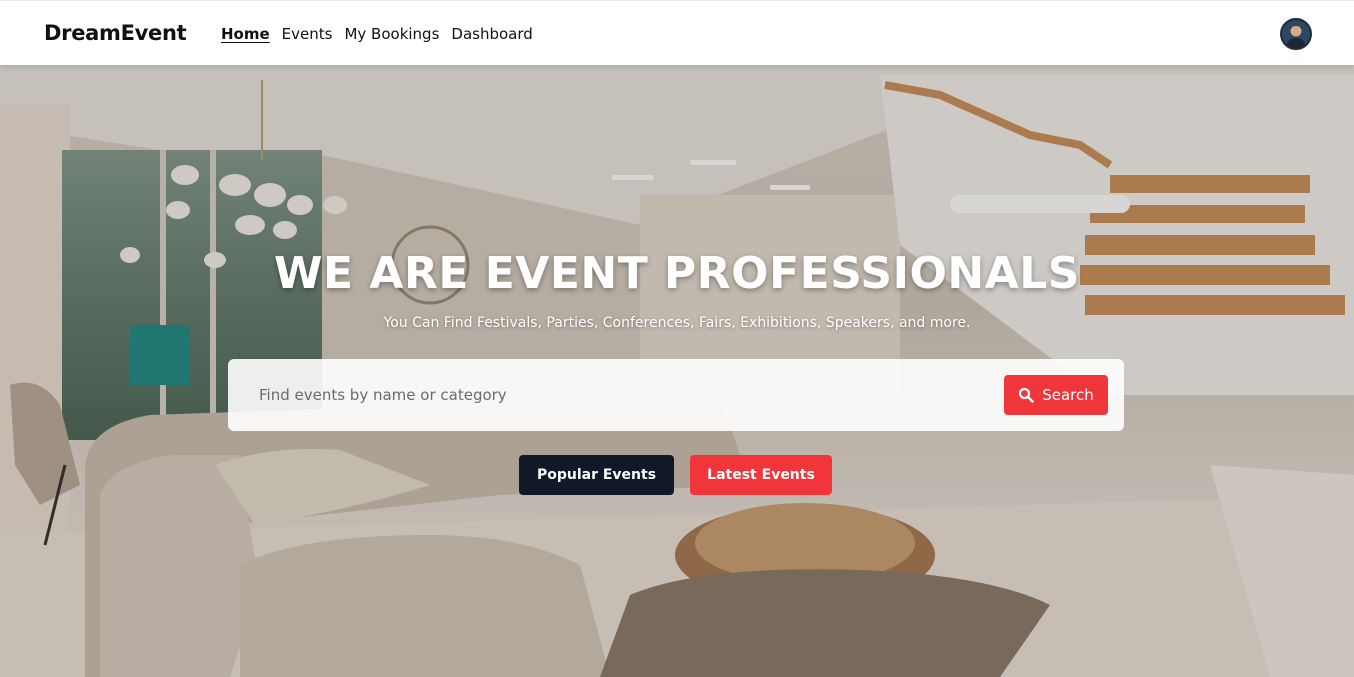 The width and height of the screenshot is (1354, 677). I want to click on search-icon, so click(1026, 395).